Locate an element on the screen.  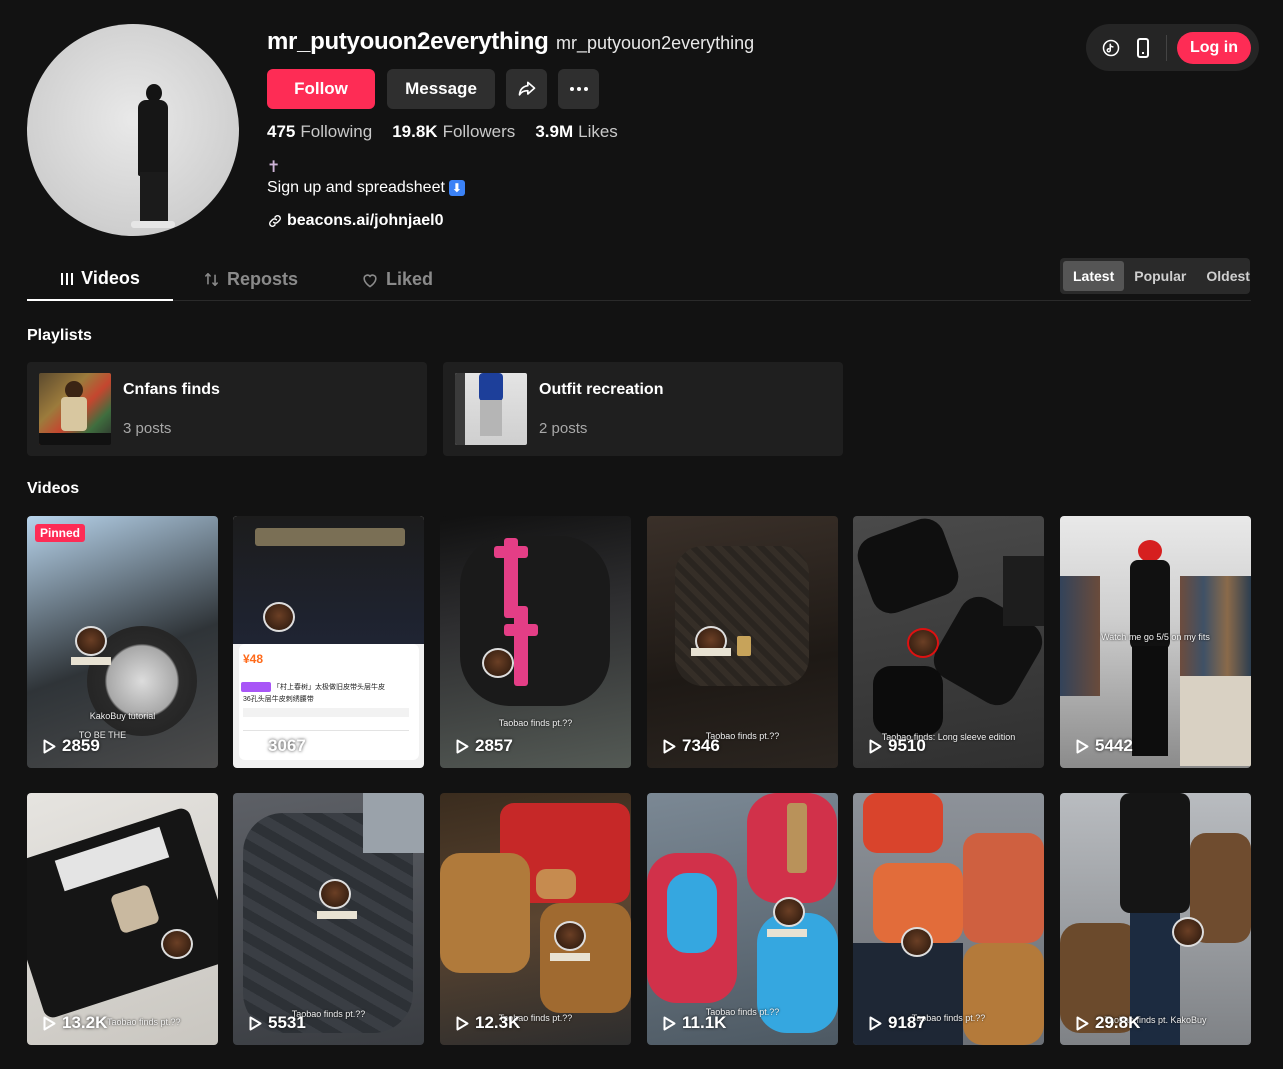
video-view-count: 9187 is located at coordinates (907, 1022).